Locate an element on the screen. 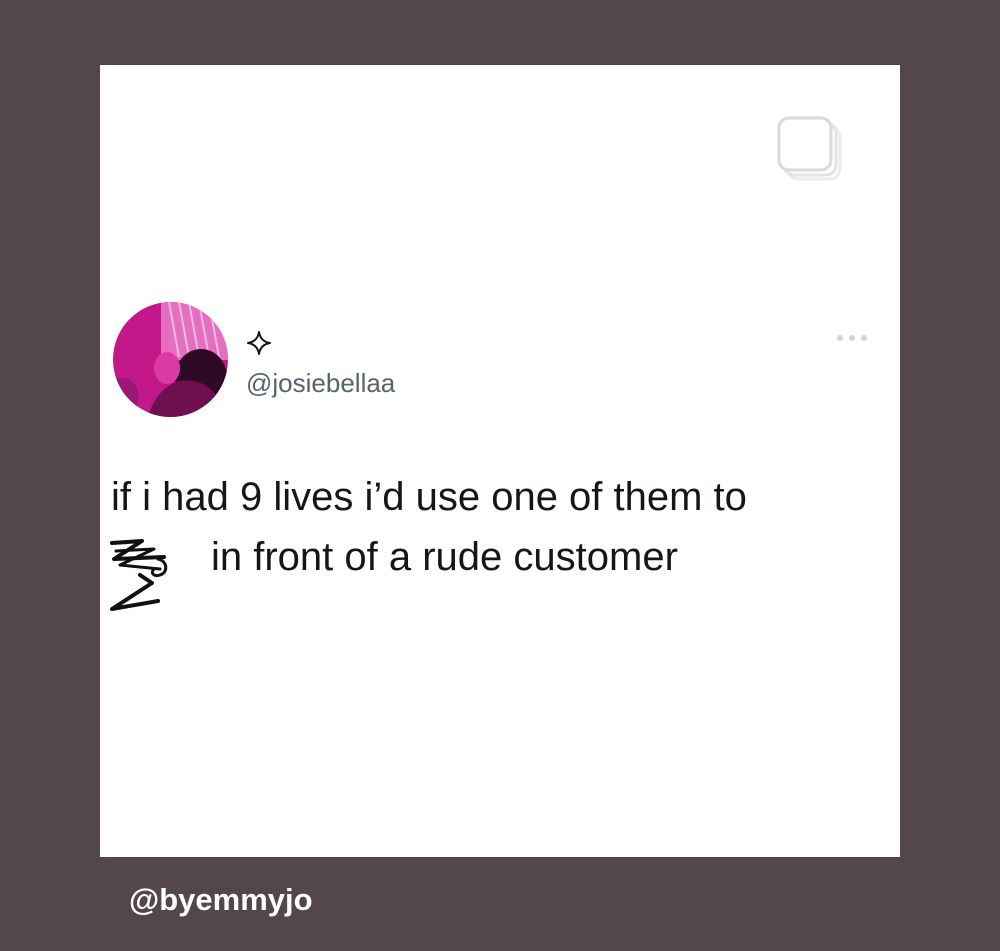 The height and width of the screenshot is (951, 1000). avatar is located at coordinates (170, 359).